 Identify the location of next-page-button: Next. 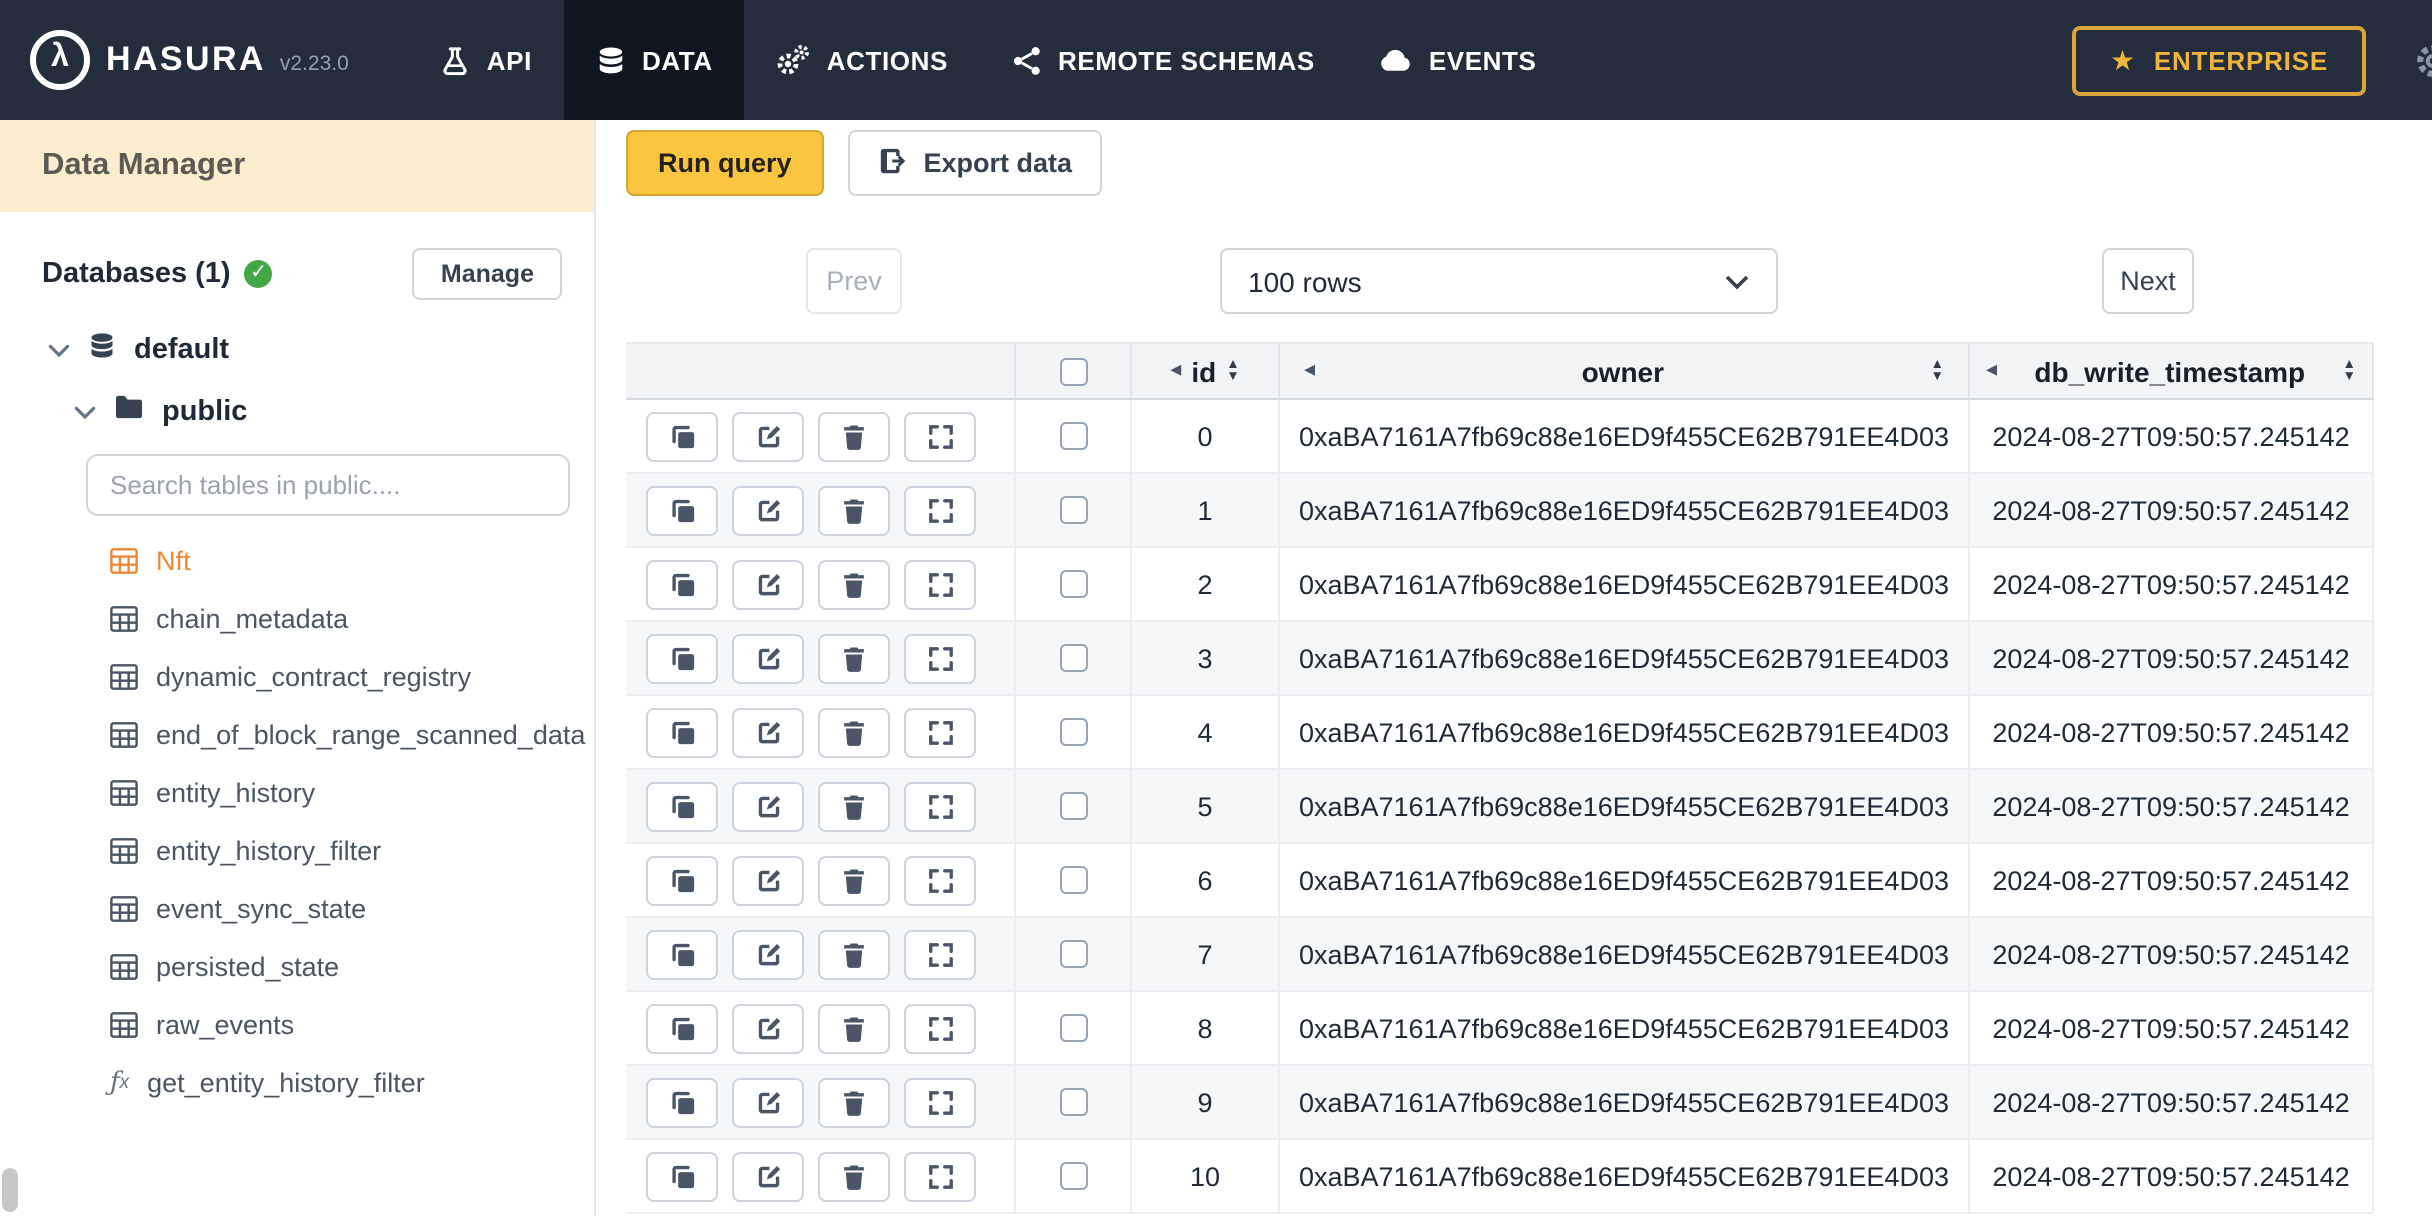
(2148, 281).